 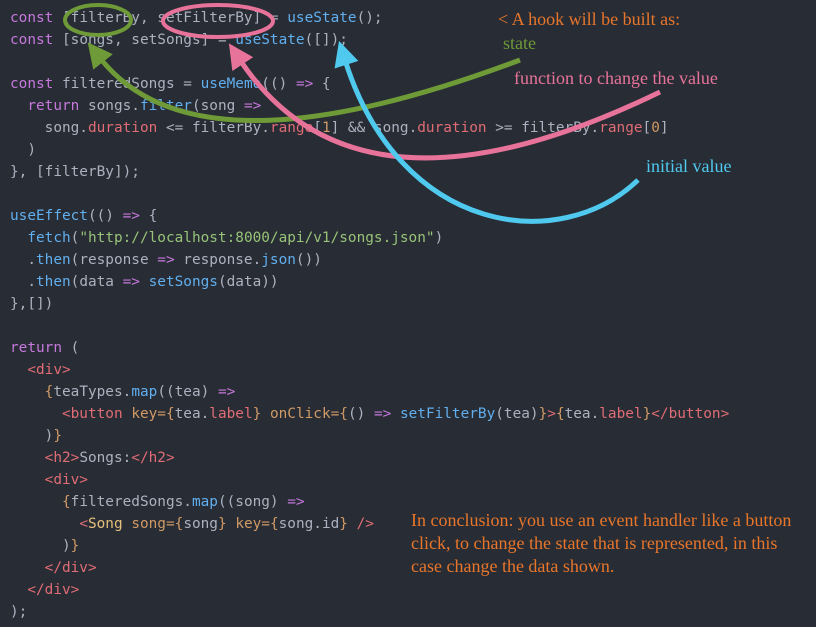 I want to click on hook-title-note: < A hook will be built as:, so click(x=589, y=19).